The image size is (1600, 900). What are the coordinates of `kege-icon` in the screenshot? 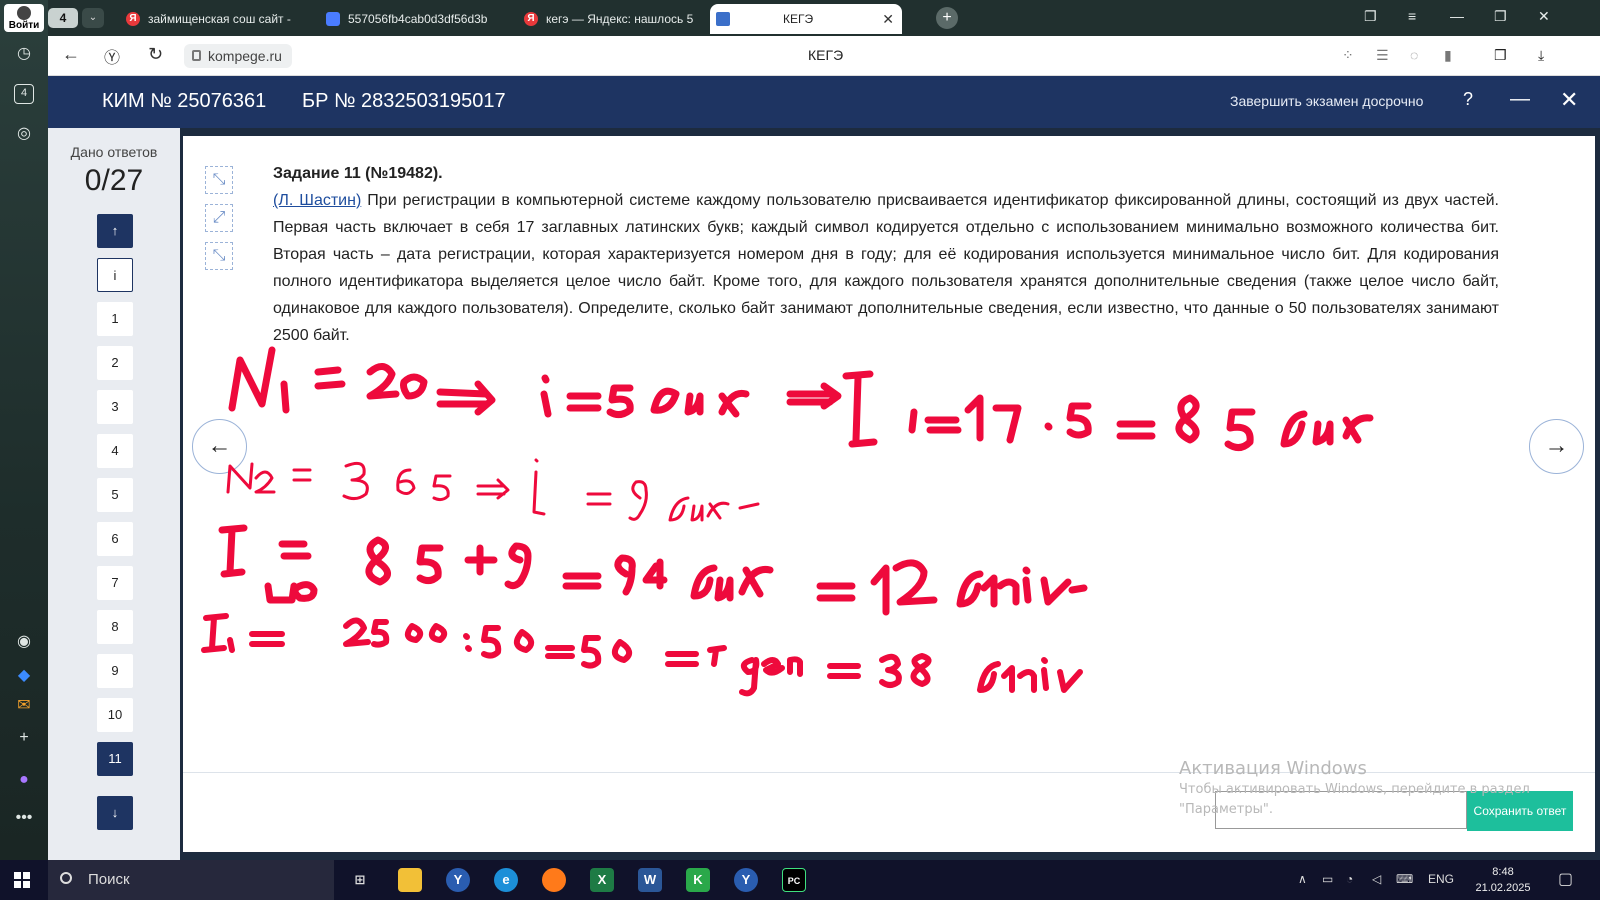 It's located at (723, 19).